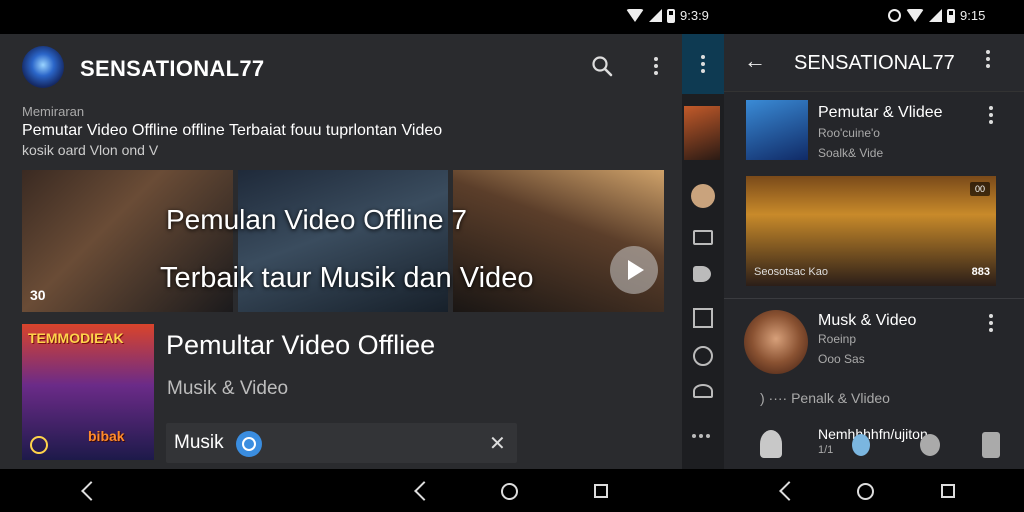  Describe the element at coordinates (316, 219) in the screenshot. I see `hero-title-line1: Pemulan Video Offline 7` at that location.